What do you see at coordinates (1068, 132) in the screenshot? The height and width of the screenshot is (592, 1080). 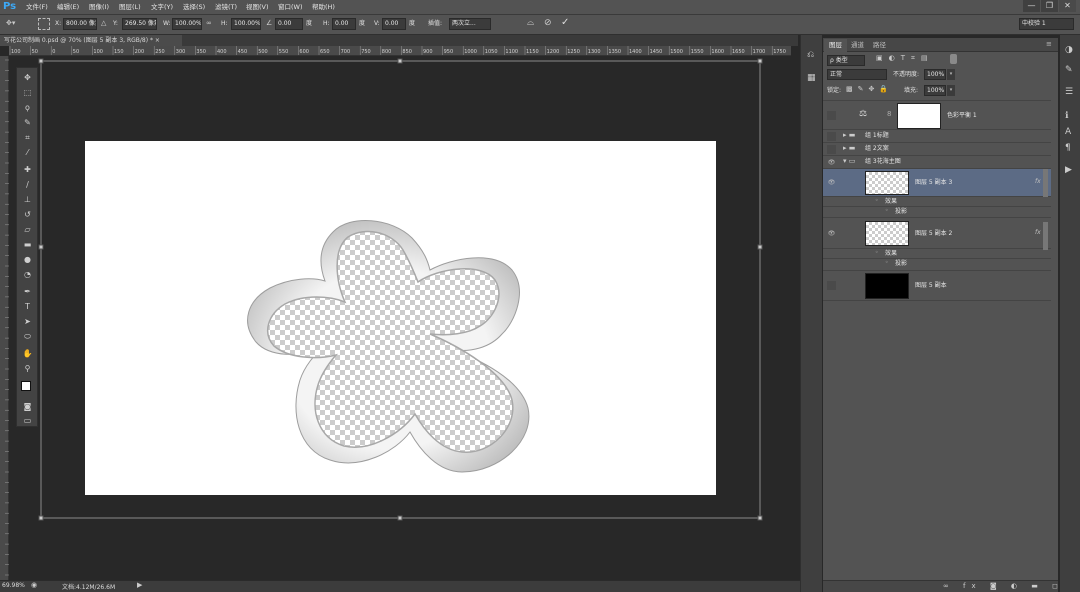 I see `character-panel-icon: A` at bounding box center [1068, 132].